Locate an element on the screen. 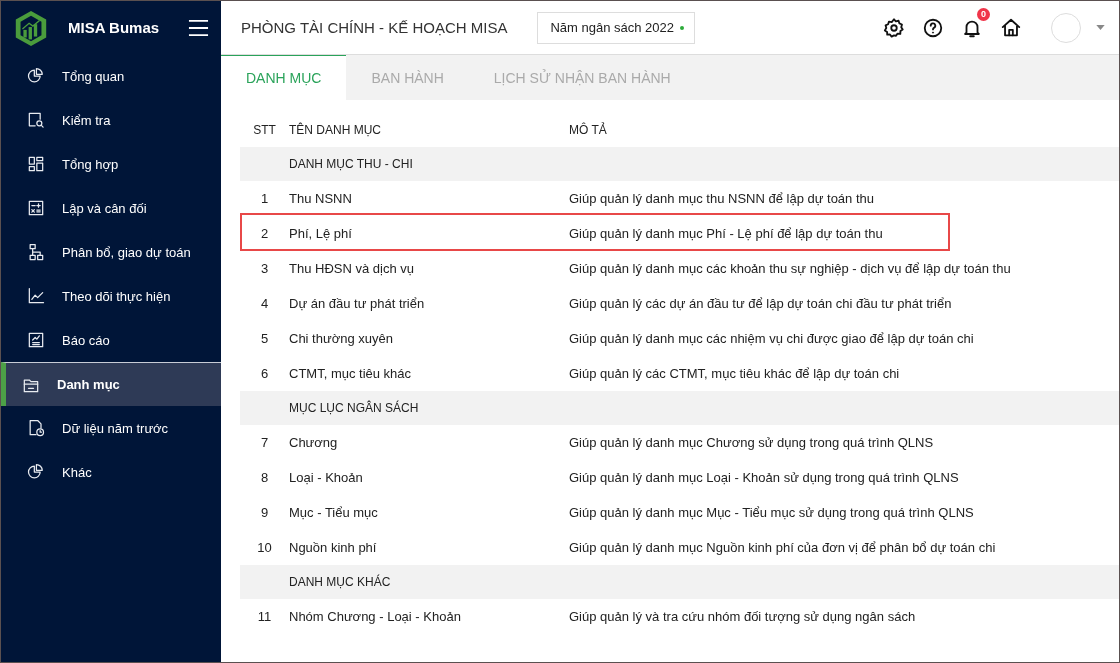  table-cell-text: 11 is located at coordinates (264, 616).